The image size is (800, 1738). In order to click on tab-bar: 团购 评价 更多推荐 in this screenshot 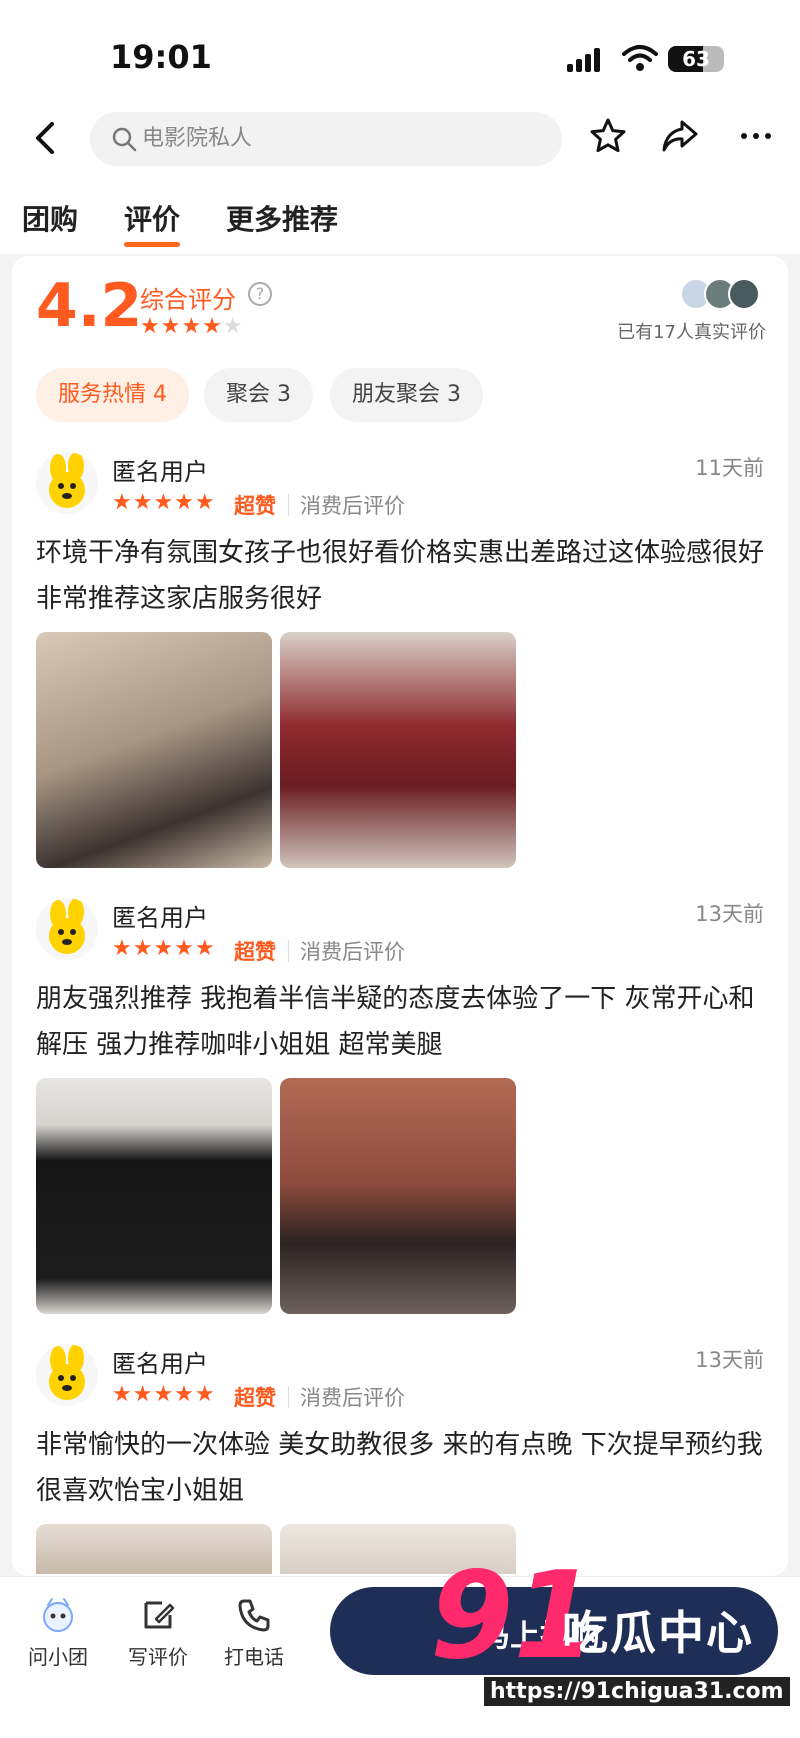, I will do `click(400, 216)`.